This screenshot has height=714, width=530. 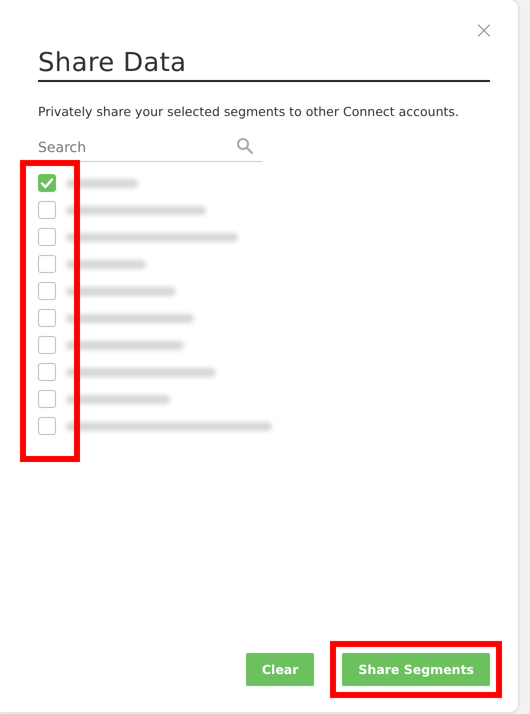 What do you see at coordinates (484, 30) in the screenshot?
I see `close-button: ×` at bounding box center [484, 30].